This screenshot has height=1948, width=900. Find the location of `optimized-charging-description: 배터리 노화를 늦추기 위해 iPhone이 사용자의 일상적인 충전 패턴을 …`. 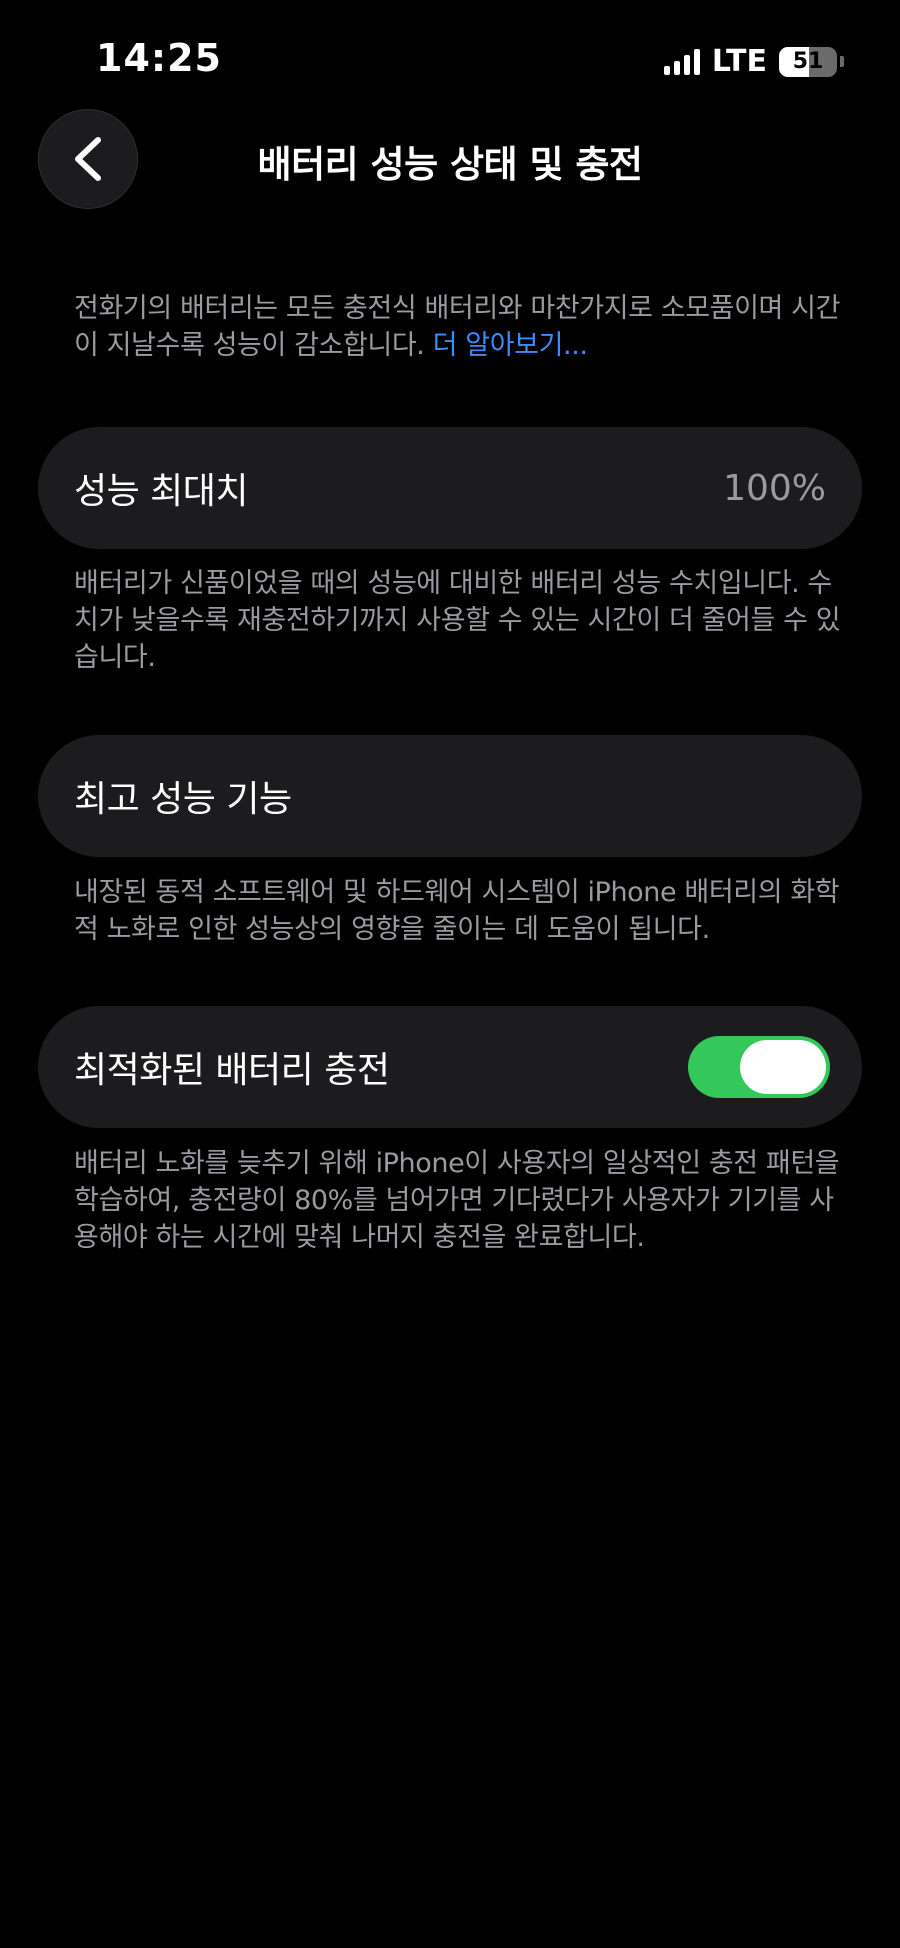

optimized-charging-description: 배터리 노화를 늦추기 위해 iPhone이 사용자의 일상적인 충전 패턴을 … is located at coordinates (457, 1200).